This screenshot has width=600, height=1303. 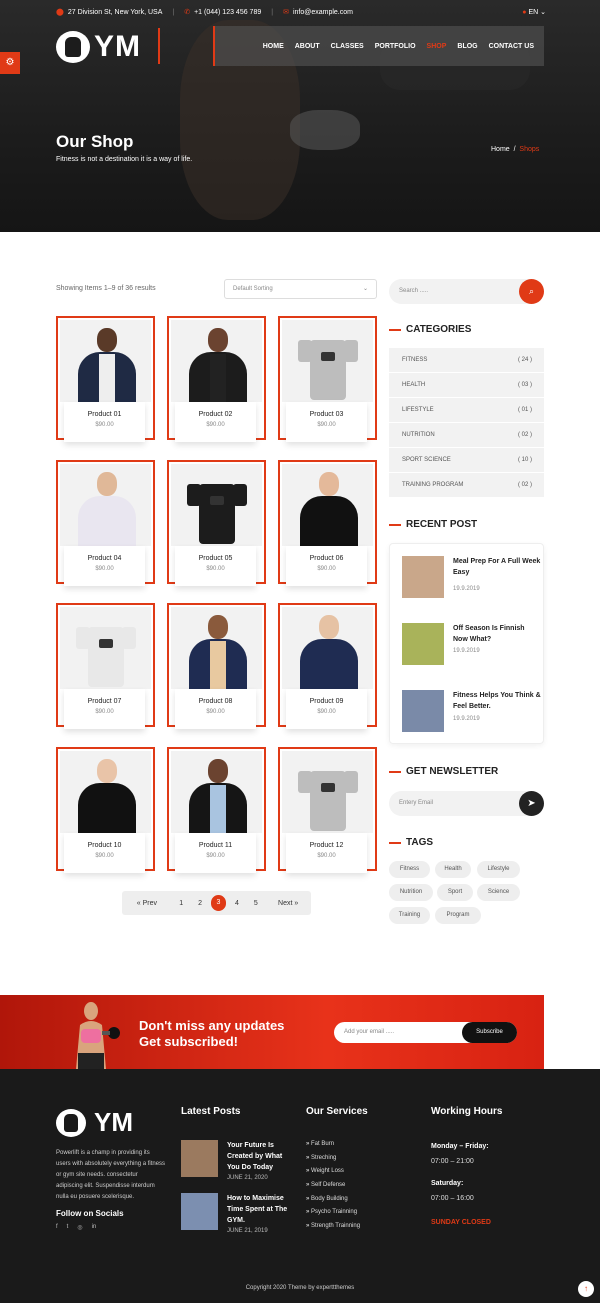 What do you see at coordinates (531, 291) in the screenshot?
I see `search-icon: ⌕` at bounding box center [531, 291].